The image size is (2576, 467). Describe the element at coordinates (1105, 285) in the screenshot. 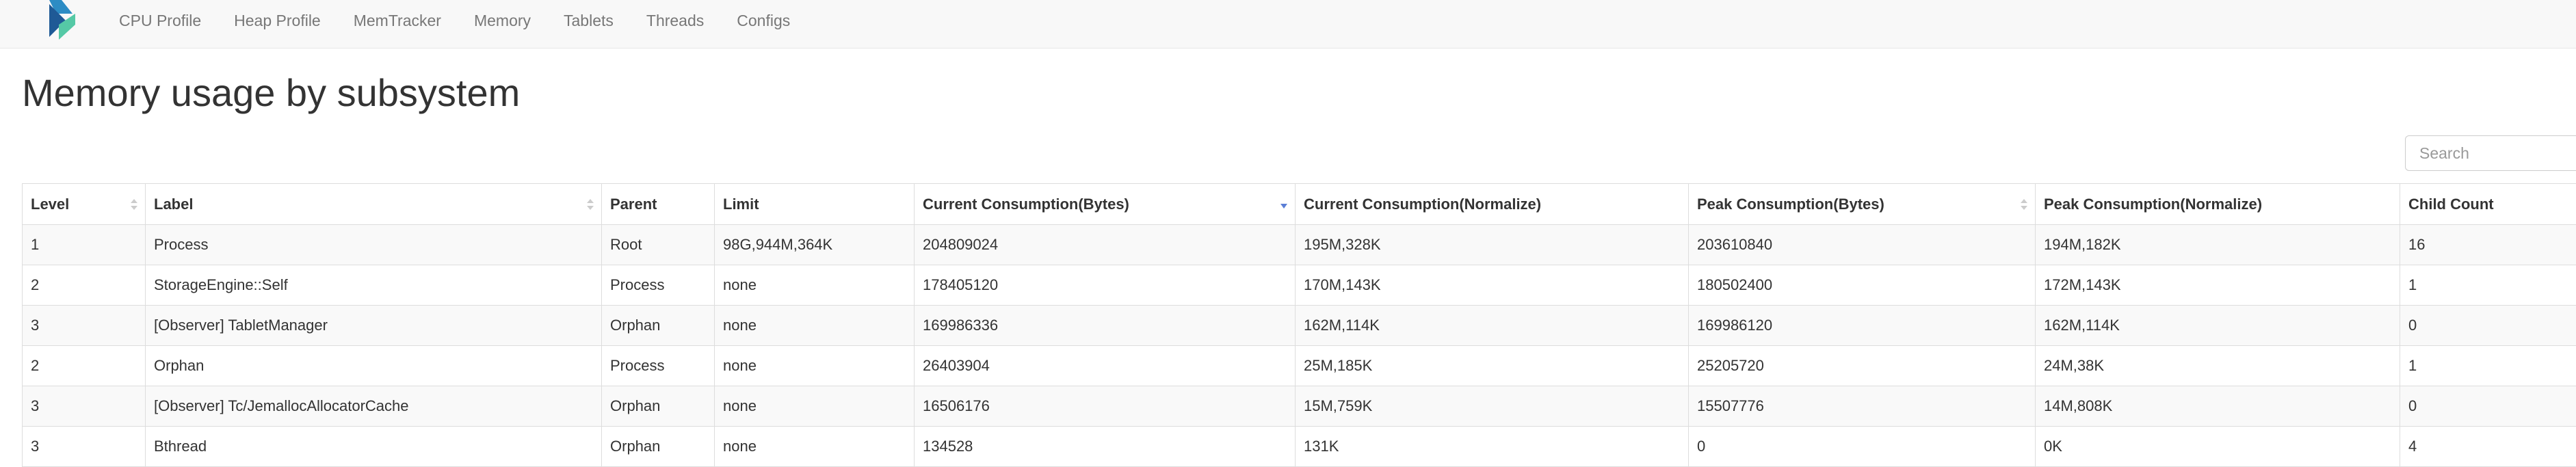

I see `cell-current-bytes: 178405120` at that location.